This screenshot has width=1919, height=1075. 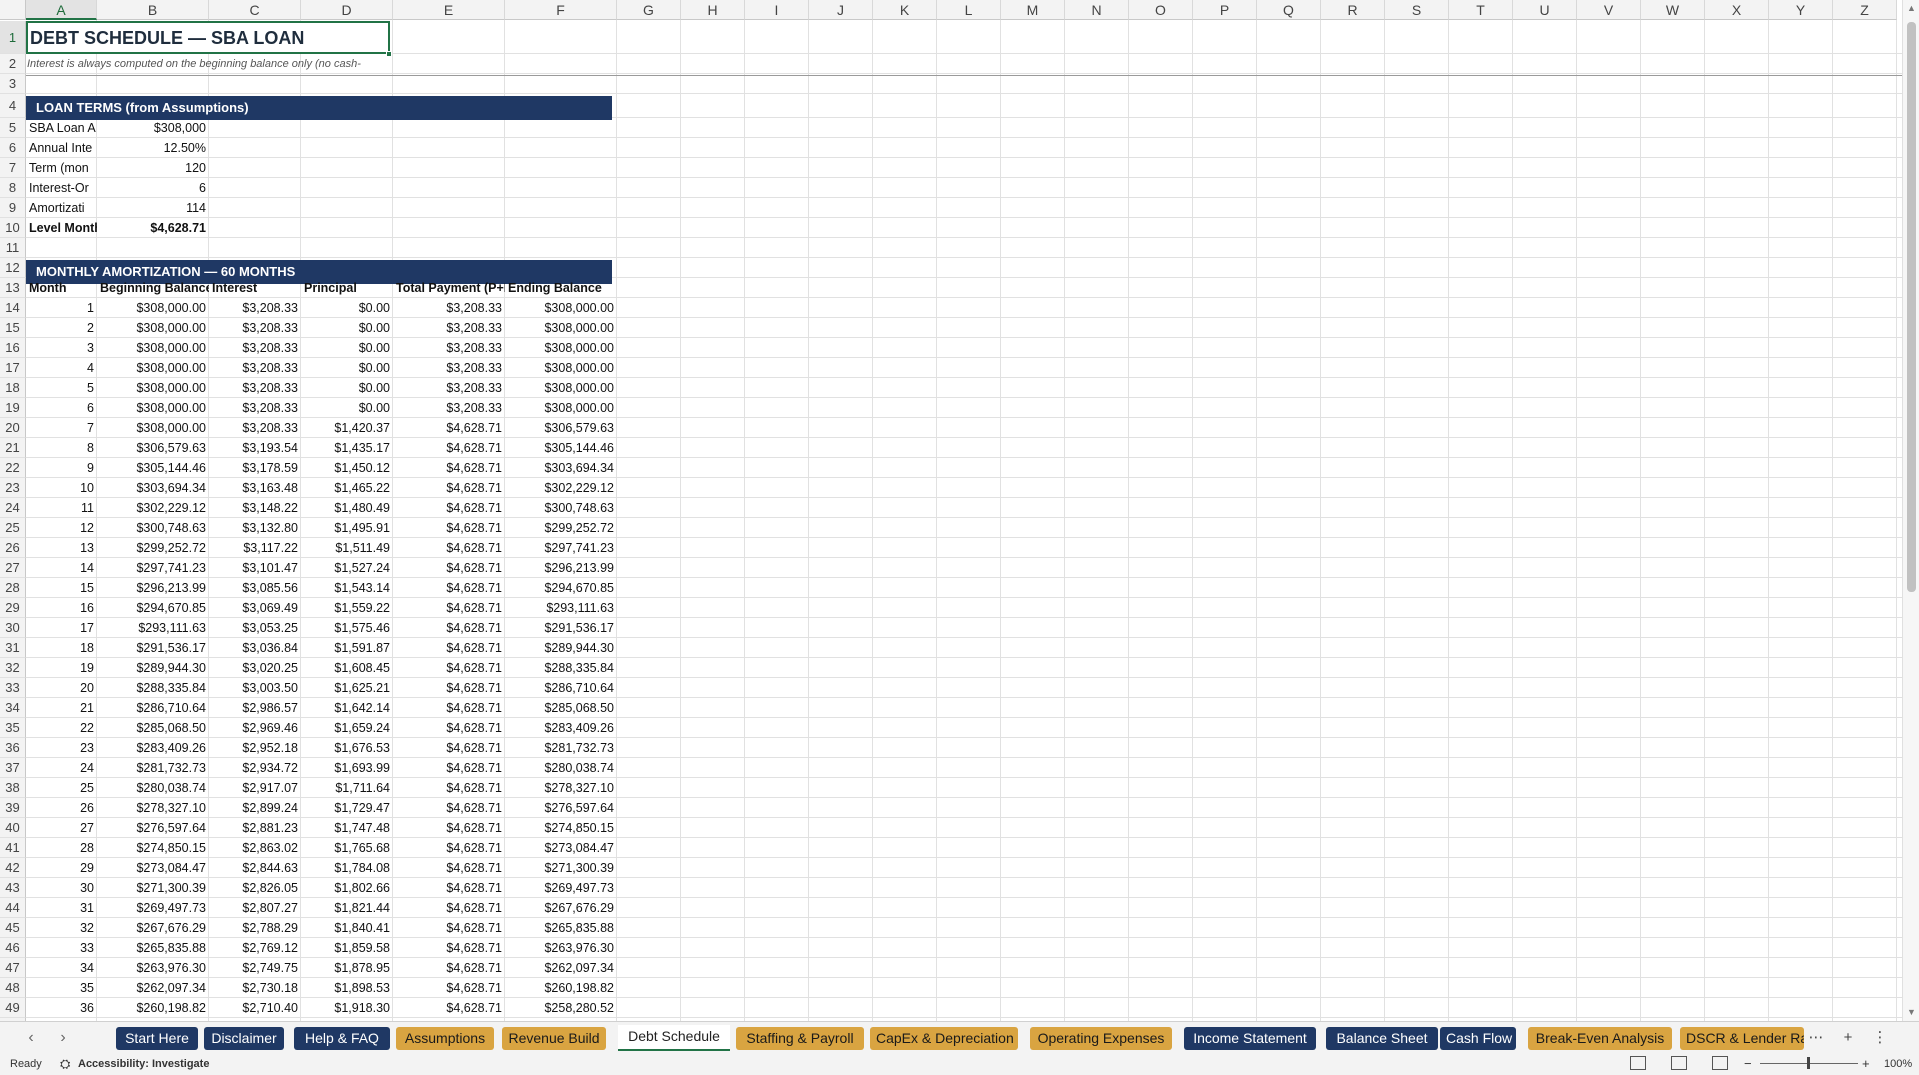 What do you see at coordinates (13, 228) in the screenshot?
I see `row-header: 10` at bounding box center [13, 228].